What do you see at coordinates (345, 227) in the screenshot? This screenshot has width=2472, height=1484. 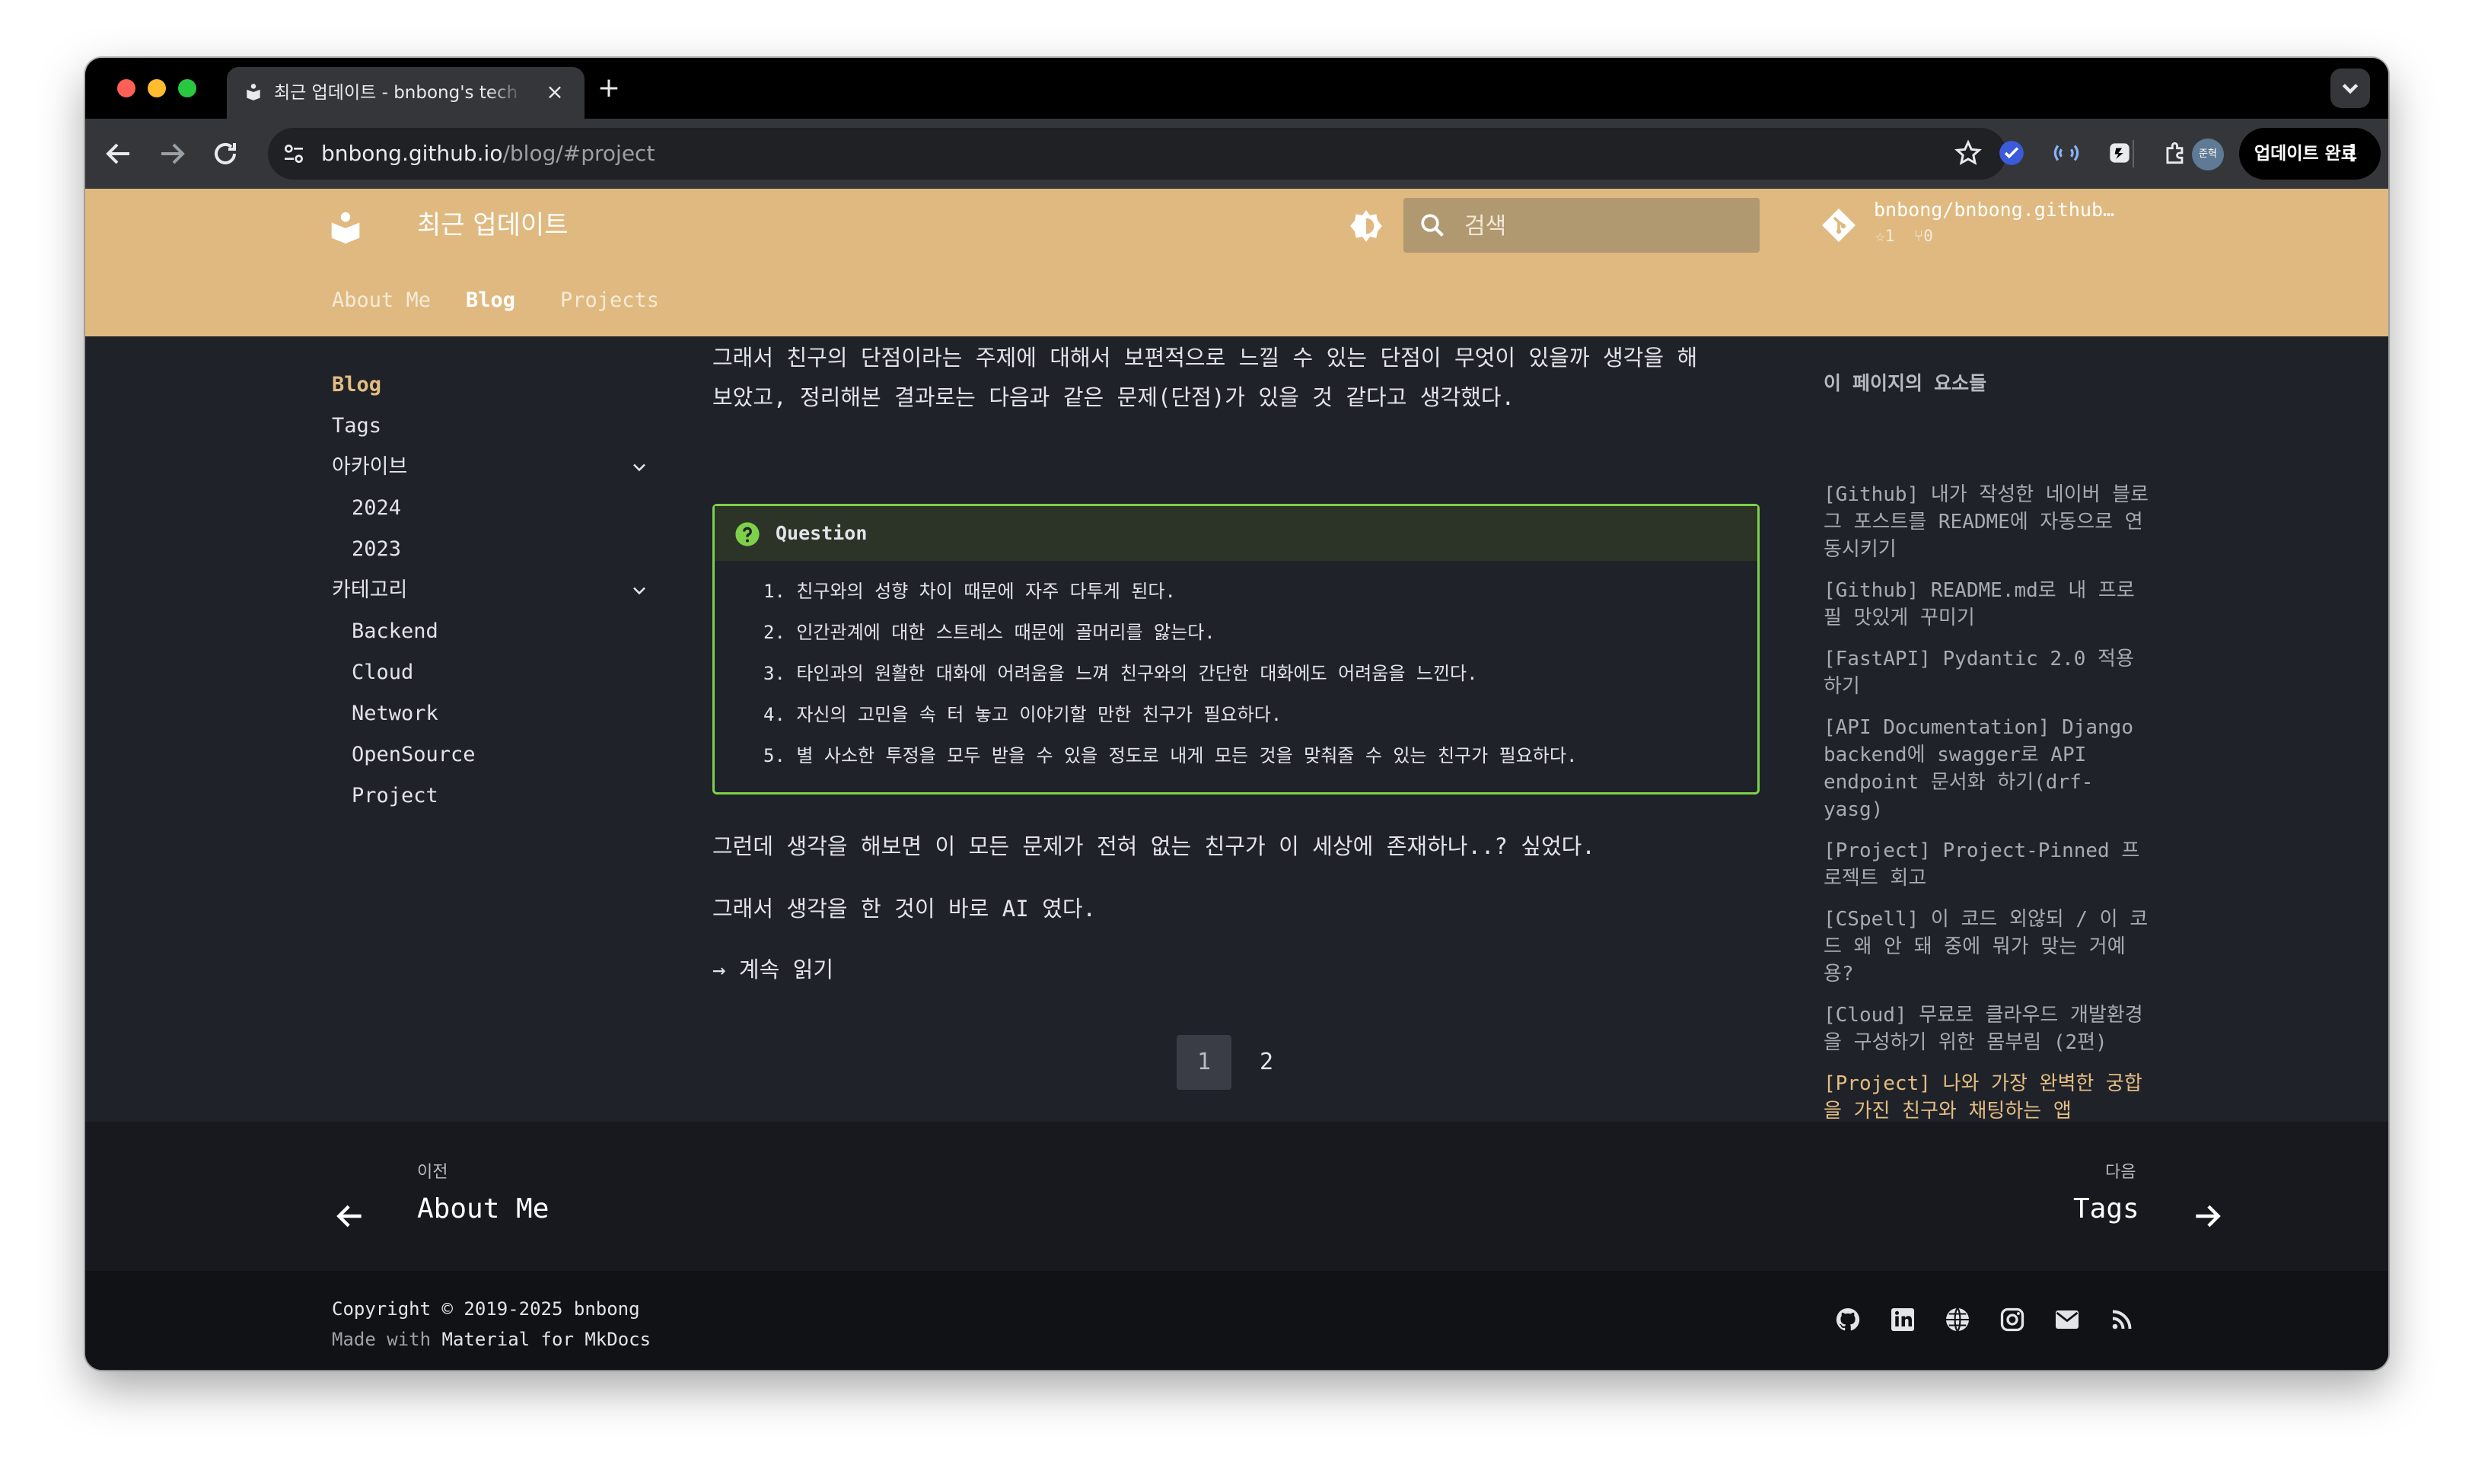 I see `book-logo-icon` at bounding box center [345, 227].